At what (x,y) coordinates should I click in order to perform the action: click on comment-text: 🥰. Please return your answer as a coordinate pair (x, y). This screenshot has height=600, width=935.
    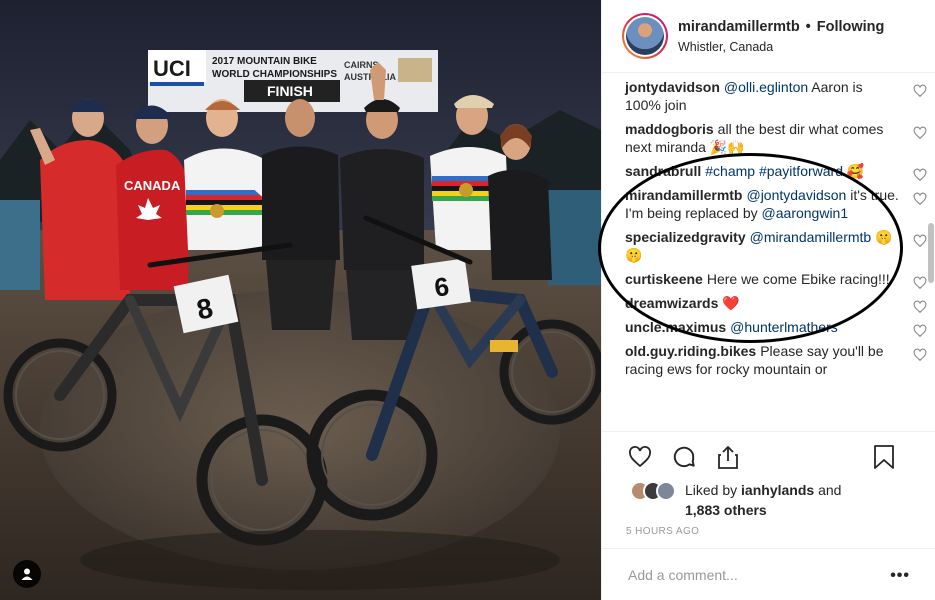
    Looking at the image, I should click on (855, 171).